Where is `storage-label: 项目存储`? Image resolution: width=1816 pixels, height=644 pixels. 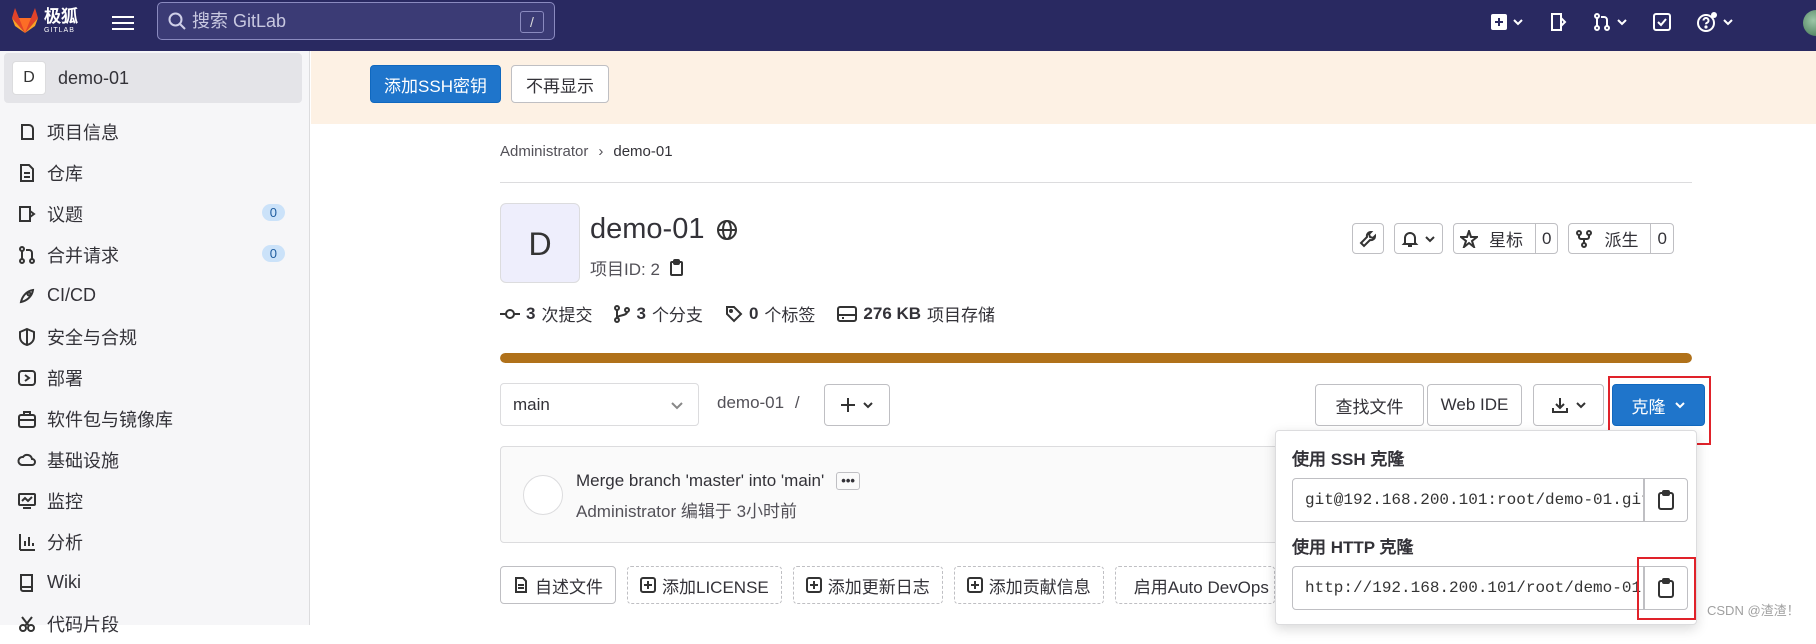 storage-label: 项目存储 is located at coordinates (961, 315).